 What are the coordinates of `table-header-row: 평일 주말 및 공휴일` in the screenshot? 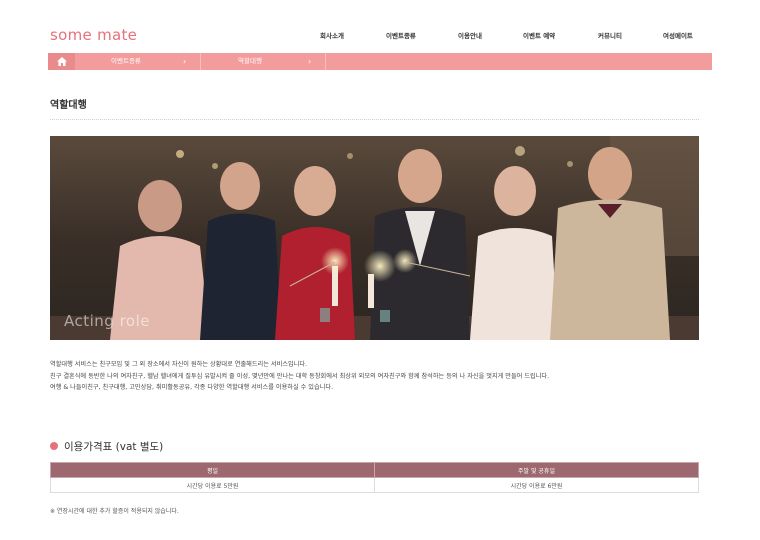 It's located at (374, 470).